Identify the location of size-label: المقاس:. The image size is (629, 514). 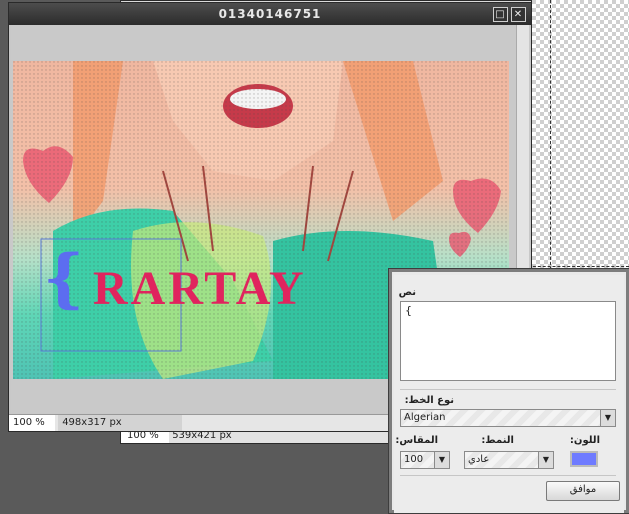
(416, 440).